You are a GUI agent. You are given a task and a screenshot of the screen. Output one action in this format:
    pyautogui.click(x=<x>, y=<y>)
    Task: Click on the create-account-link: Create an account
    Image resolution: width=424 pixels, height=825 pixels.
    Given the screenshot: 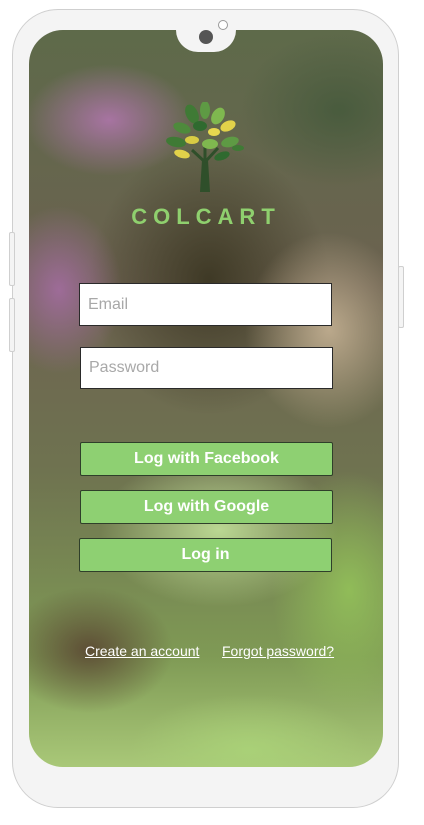 What is the action you would take?
    pyautogui.click(x=142, y=651)
    